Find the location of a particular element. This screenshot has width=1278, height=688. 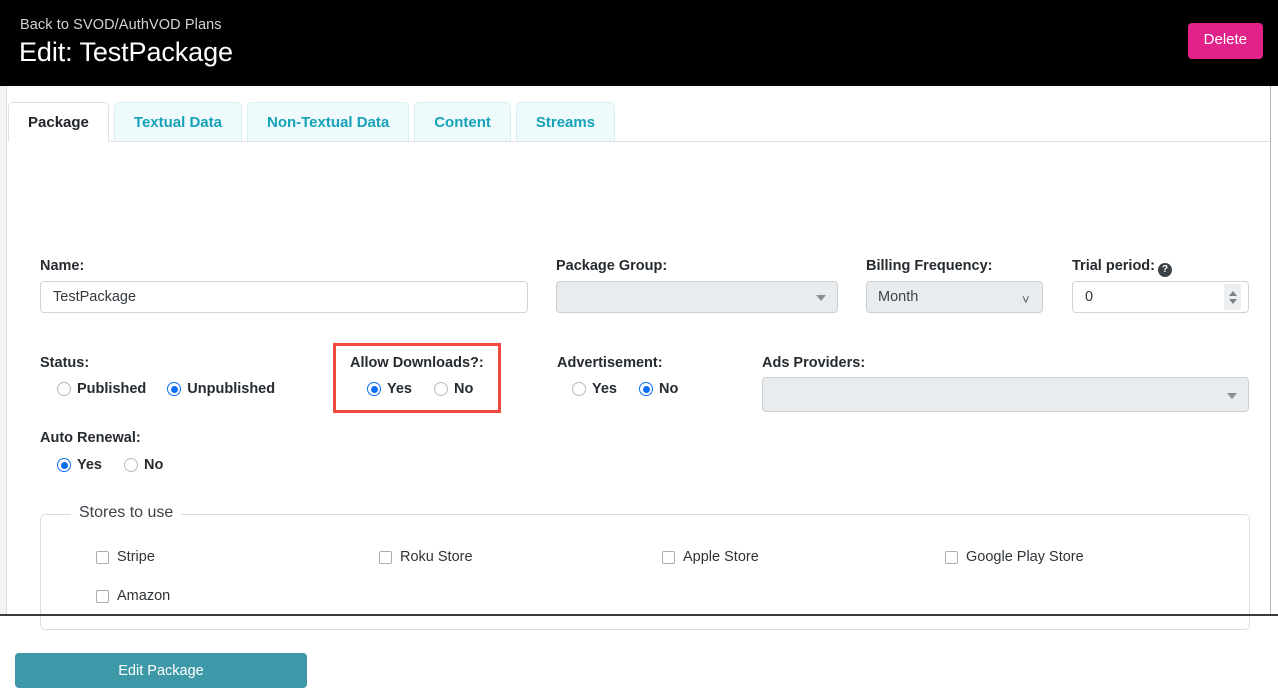

allow-downloads-option-yes: Yes is located at coordinates (389, 389).